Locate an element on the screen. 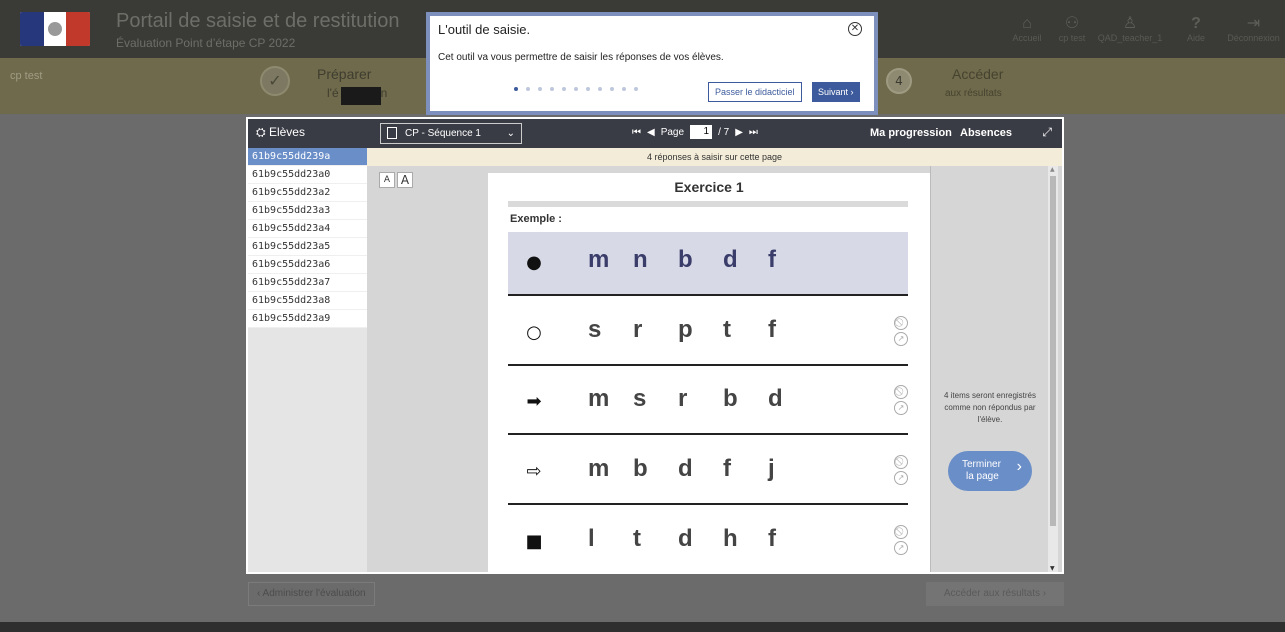  step-1-title: Préparer is located at coordinates (344, 74).